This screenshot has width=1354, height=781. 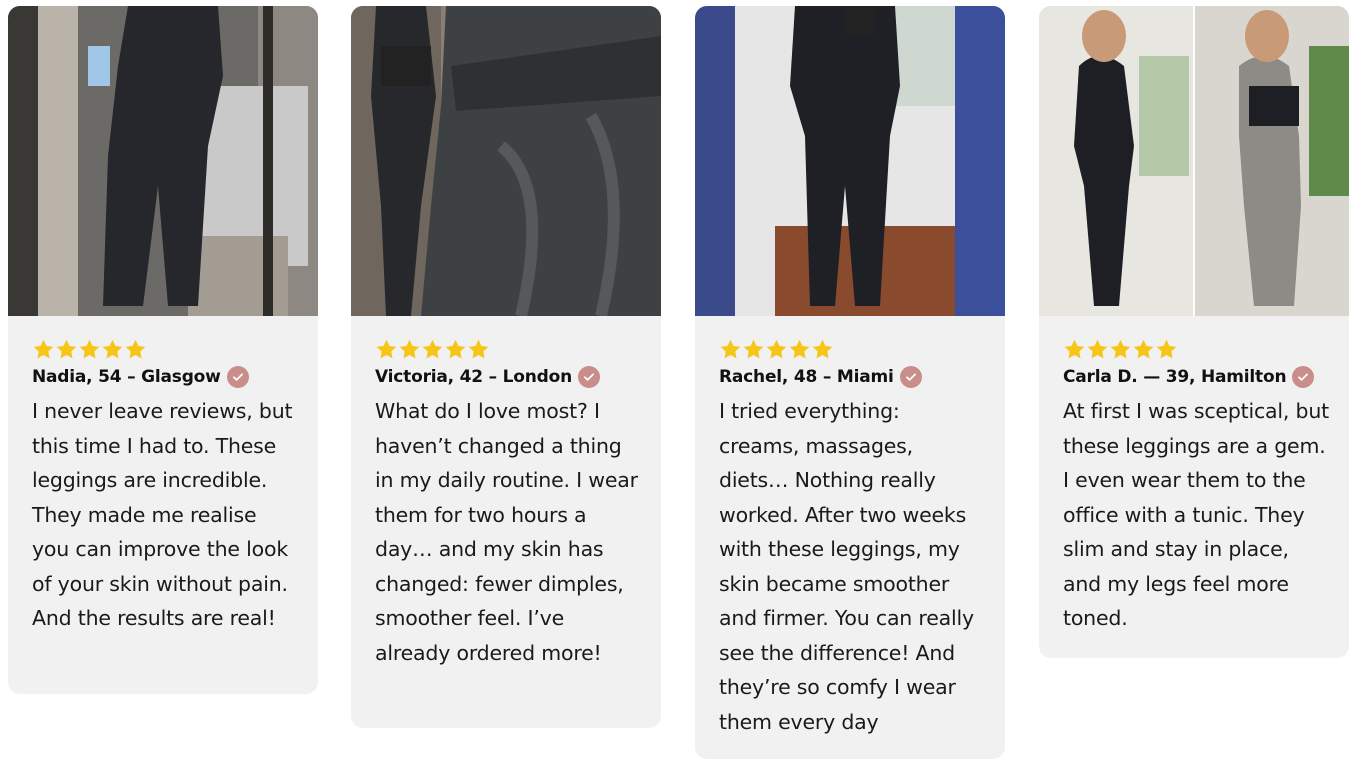 I want to click on reviewer-name: Carla D. — 39, Hamilton, so click(x=1196, y=377).